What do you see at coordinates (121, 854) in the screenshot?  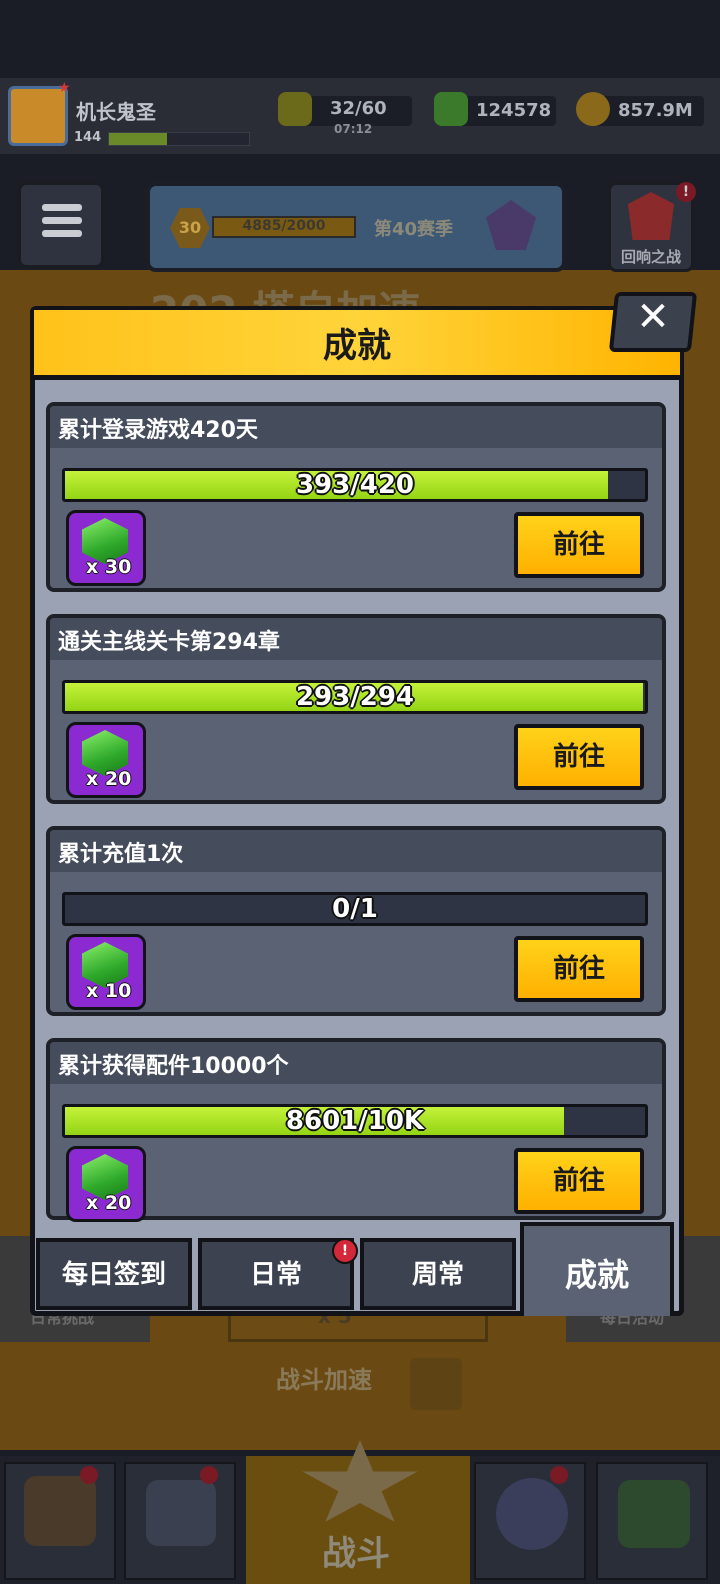 I see `achievement-title: 累计充值1次` at bounding box center [121, 854].